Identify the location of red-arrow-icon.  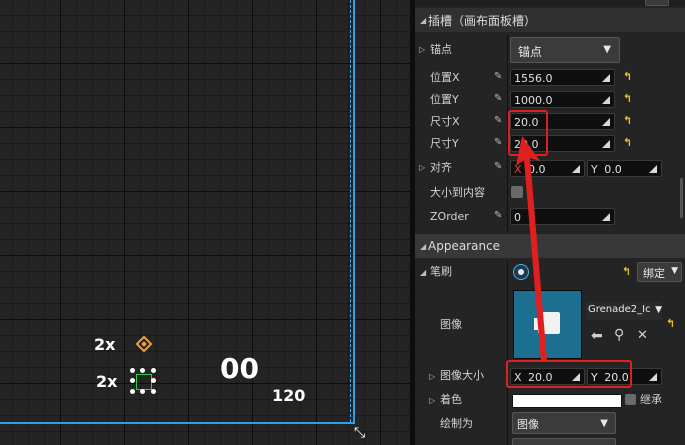
(531, 249).